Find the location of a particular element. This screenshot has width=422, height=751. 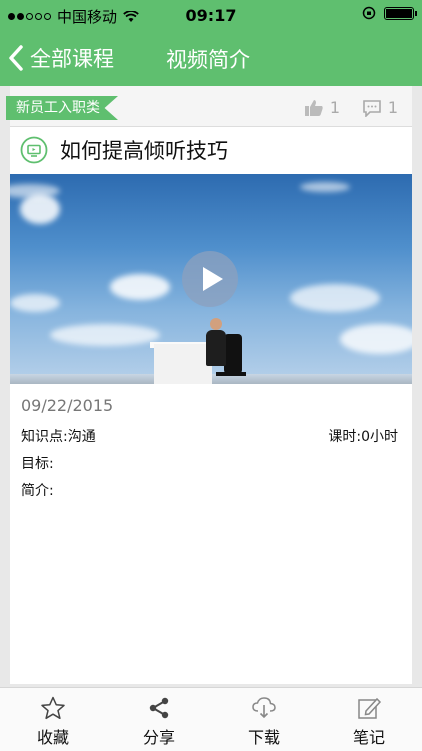

tab-download: 下载 is located at coordinates (264, 719).